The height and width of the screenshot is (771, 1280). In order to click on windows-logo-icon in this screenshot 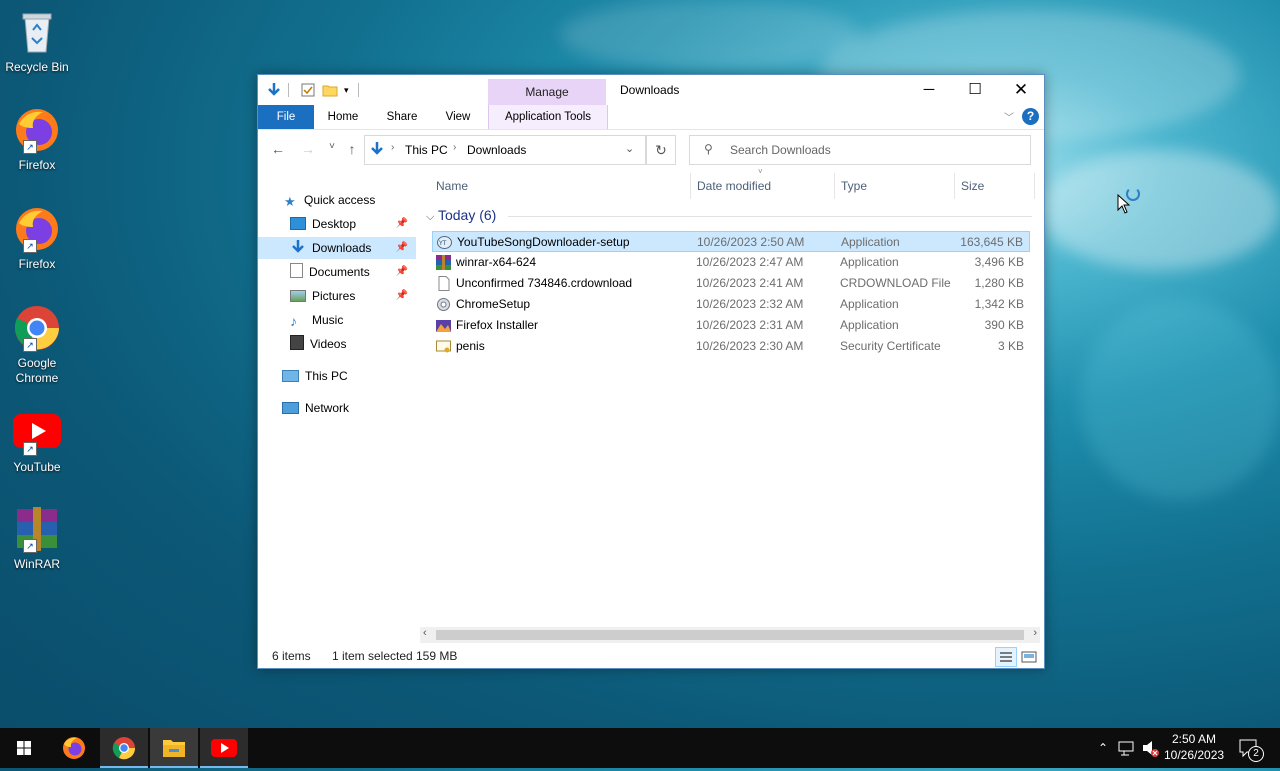, I will do `click(24, 748)`.